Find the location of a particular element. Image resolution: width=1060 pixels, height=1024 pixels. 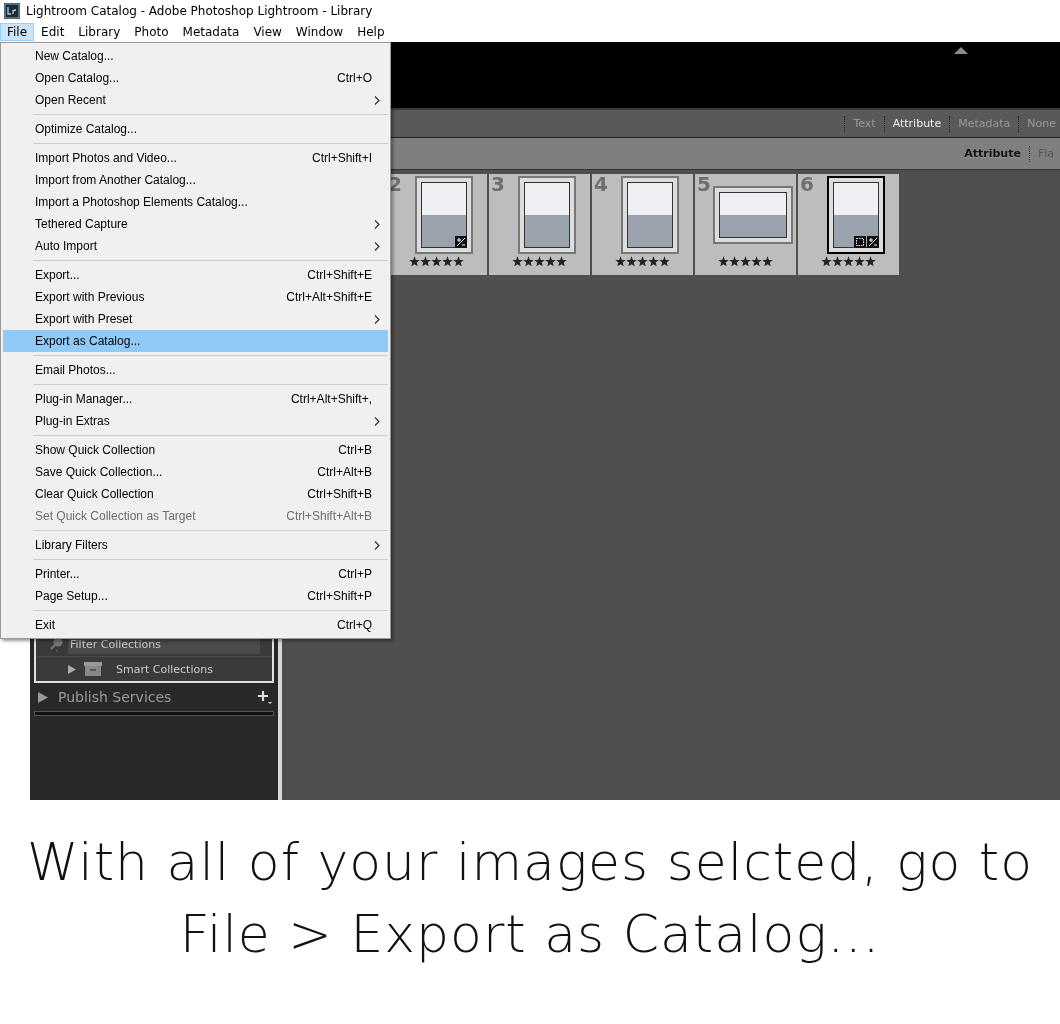

menu-item: Export with Preset is located at coordinates (195, 319).